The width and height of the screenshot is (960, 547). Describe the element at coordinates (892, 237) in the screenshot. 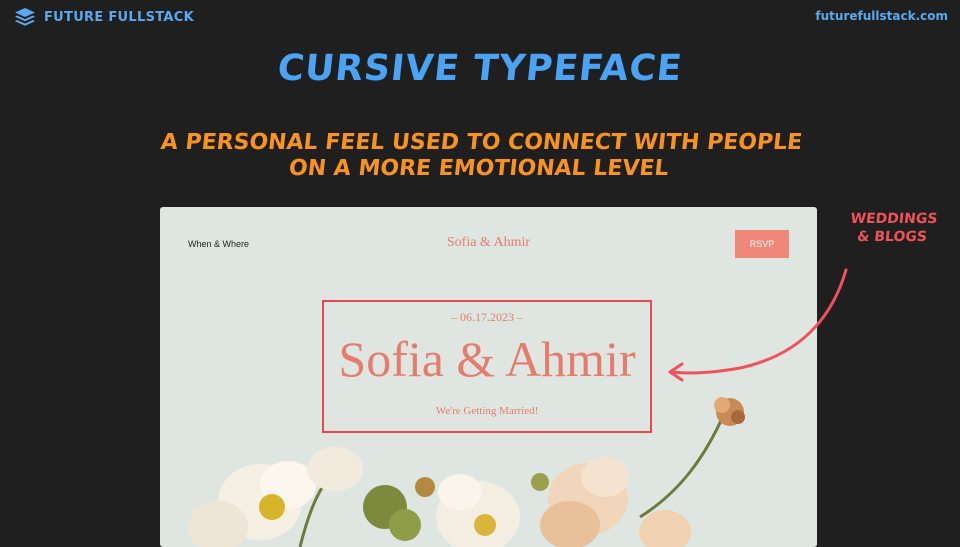

I see `annotation-line-2: & BLOGS` at that location.